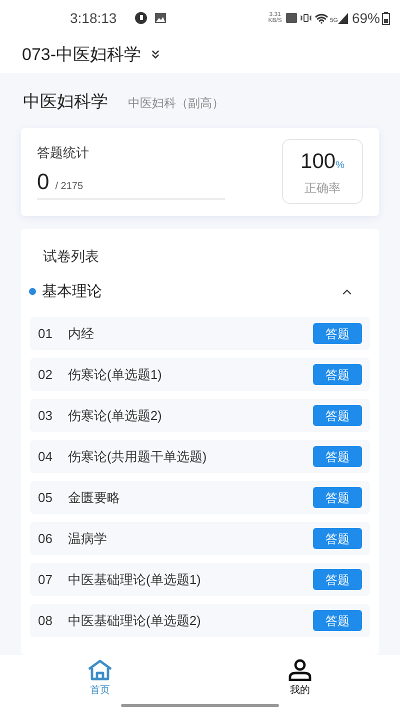 The image size is (400, 711). What do you see at coordinates (176, 103) in the screenshot?
I see `subject-category: 中医妇科（副高）` at bounding box center [176, 103].